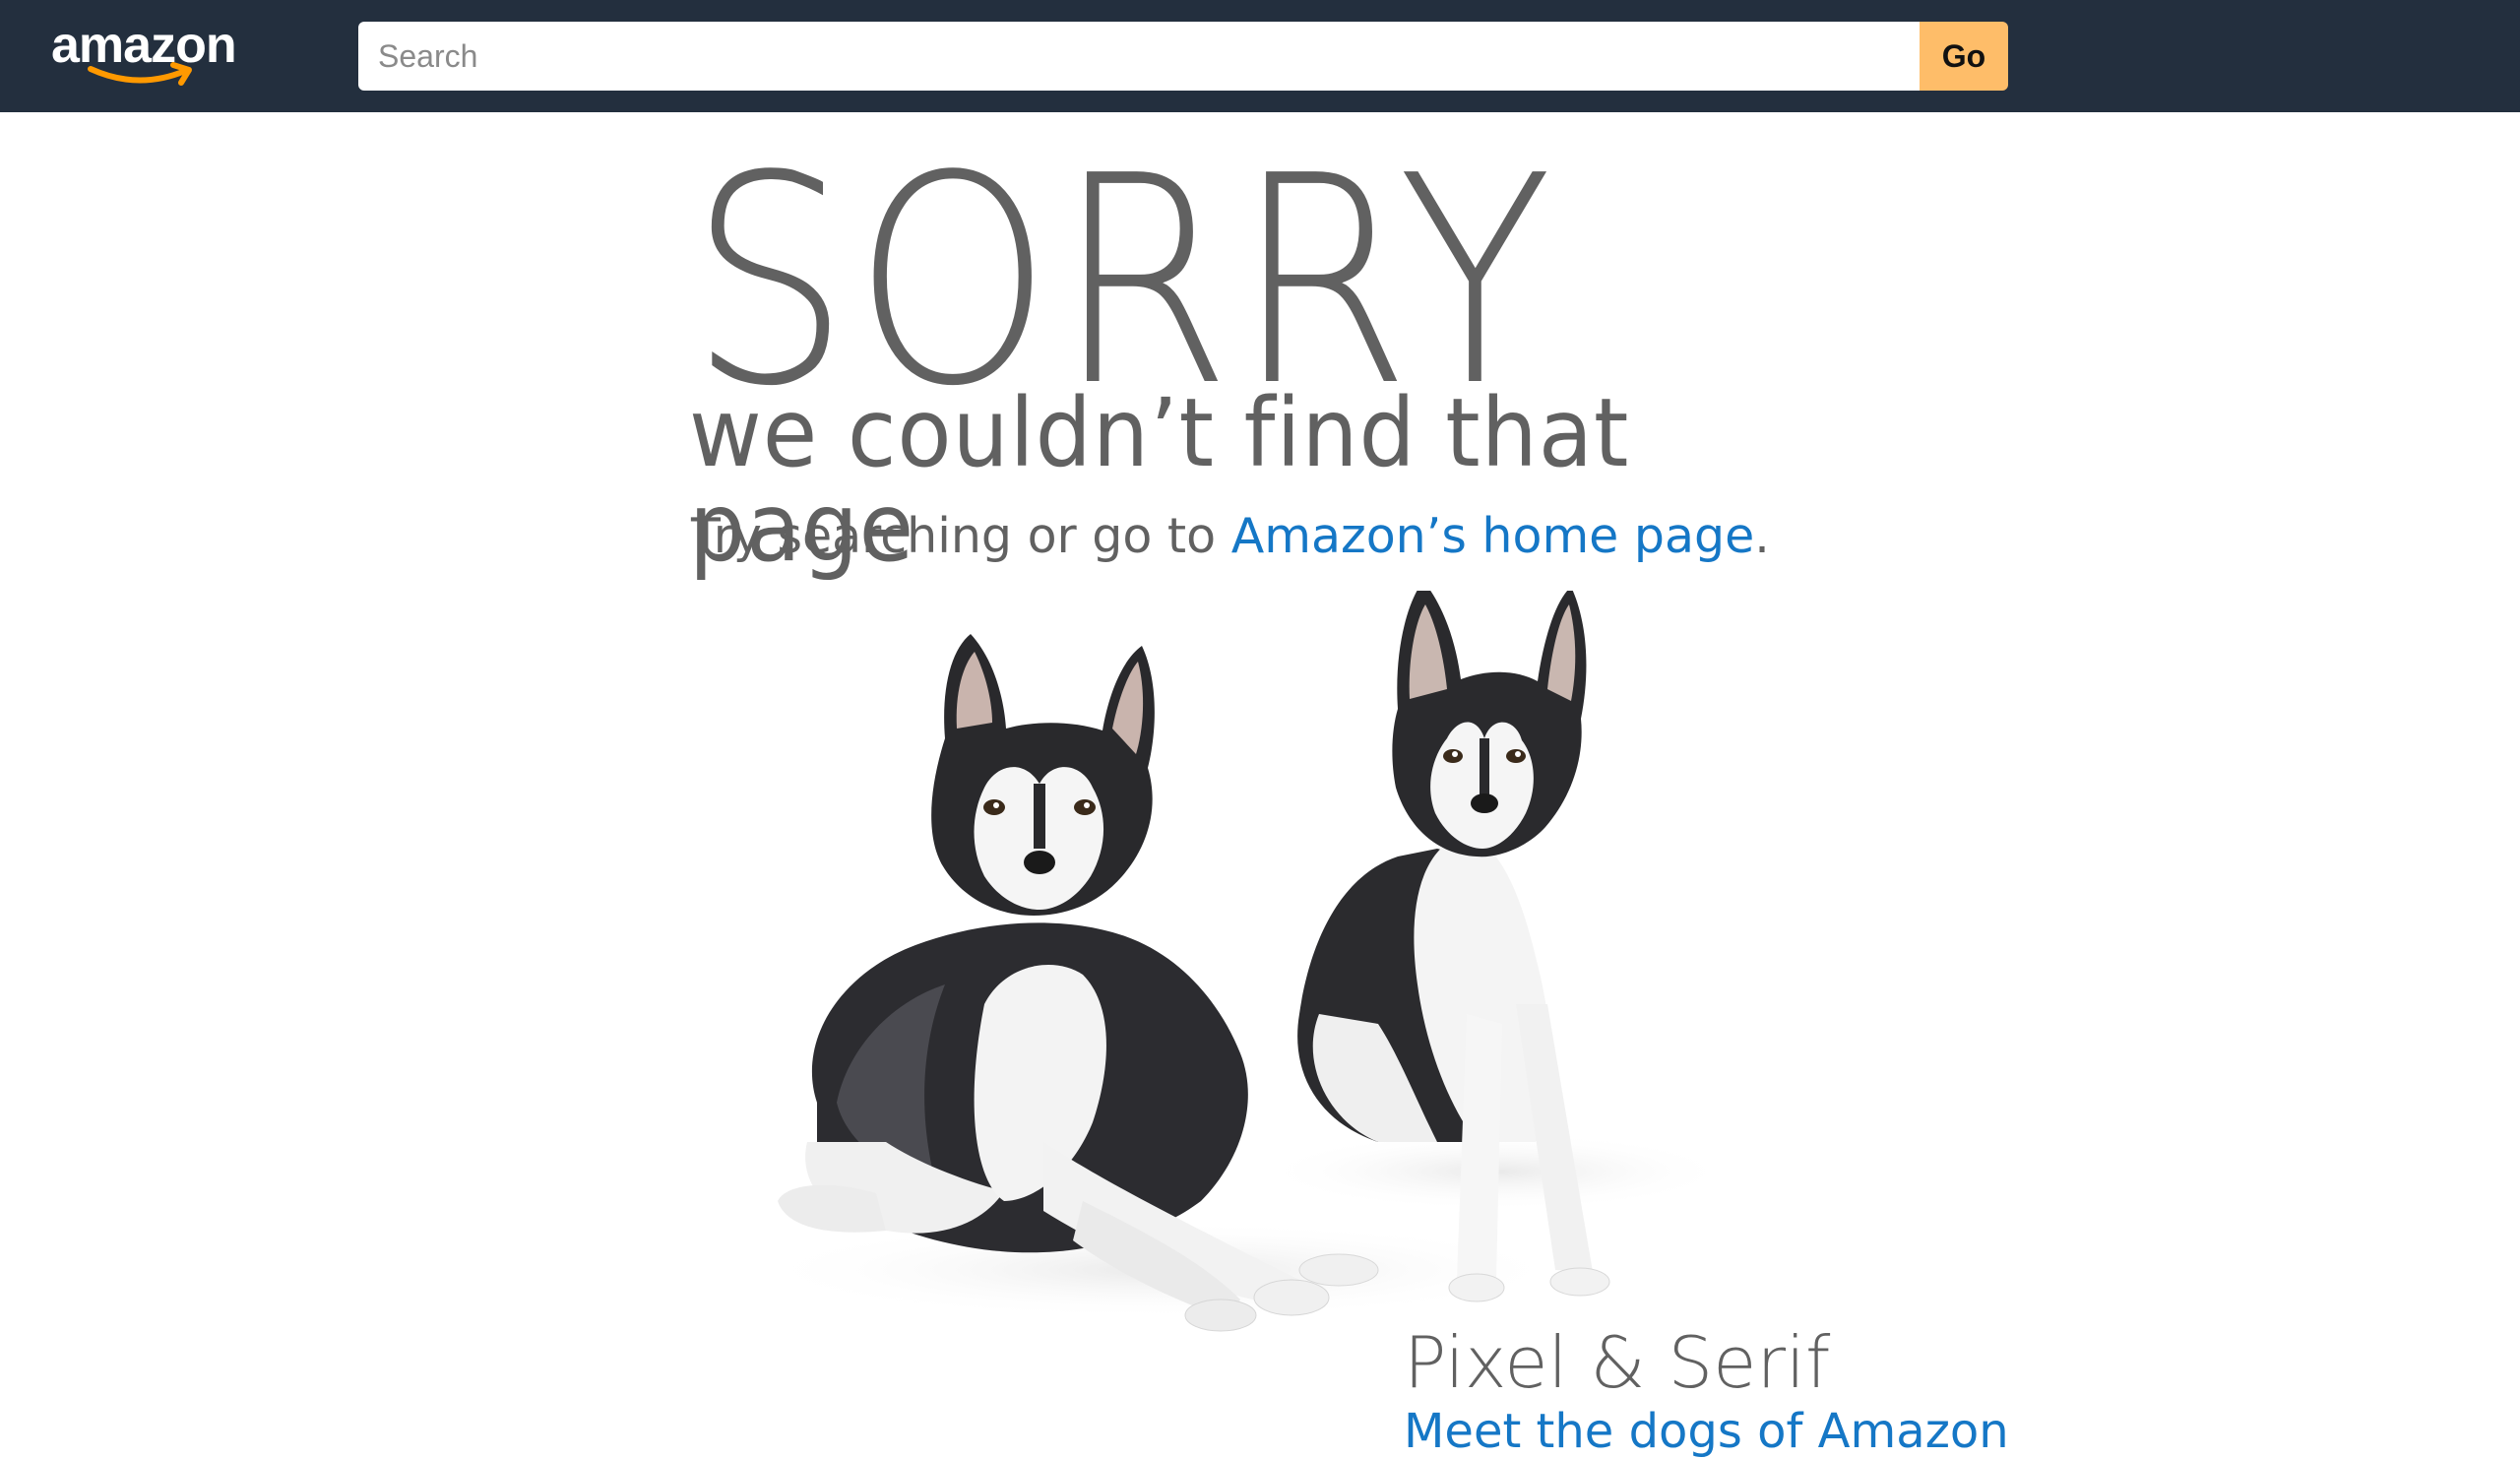  Describe the element at coordinates (1964, 56) in the screenshot. I see `go-button: Go` at that location.